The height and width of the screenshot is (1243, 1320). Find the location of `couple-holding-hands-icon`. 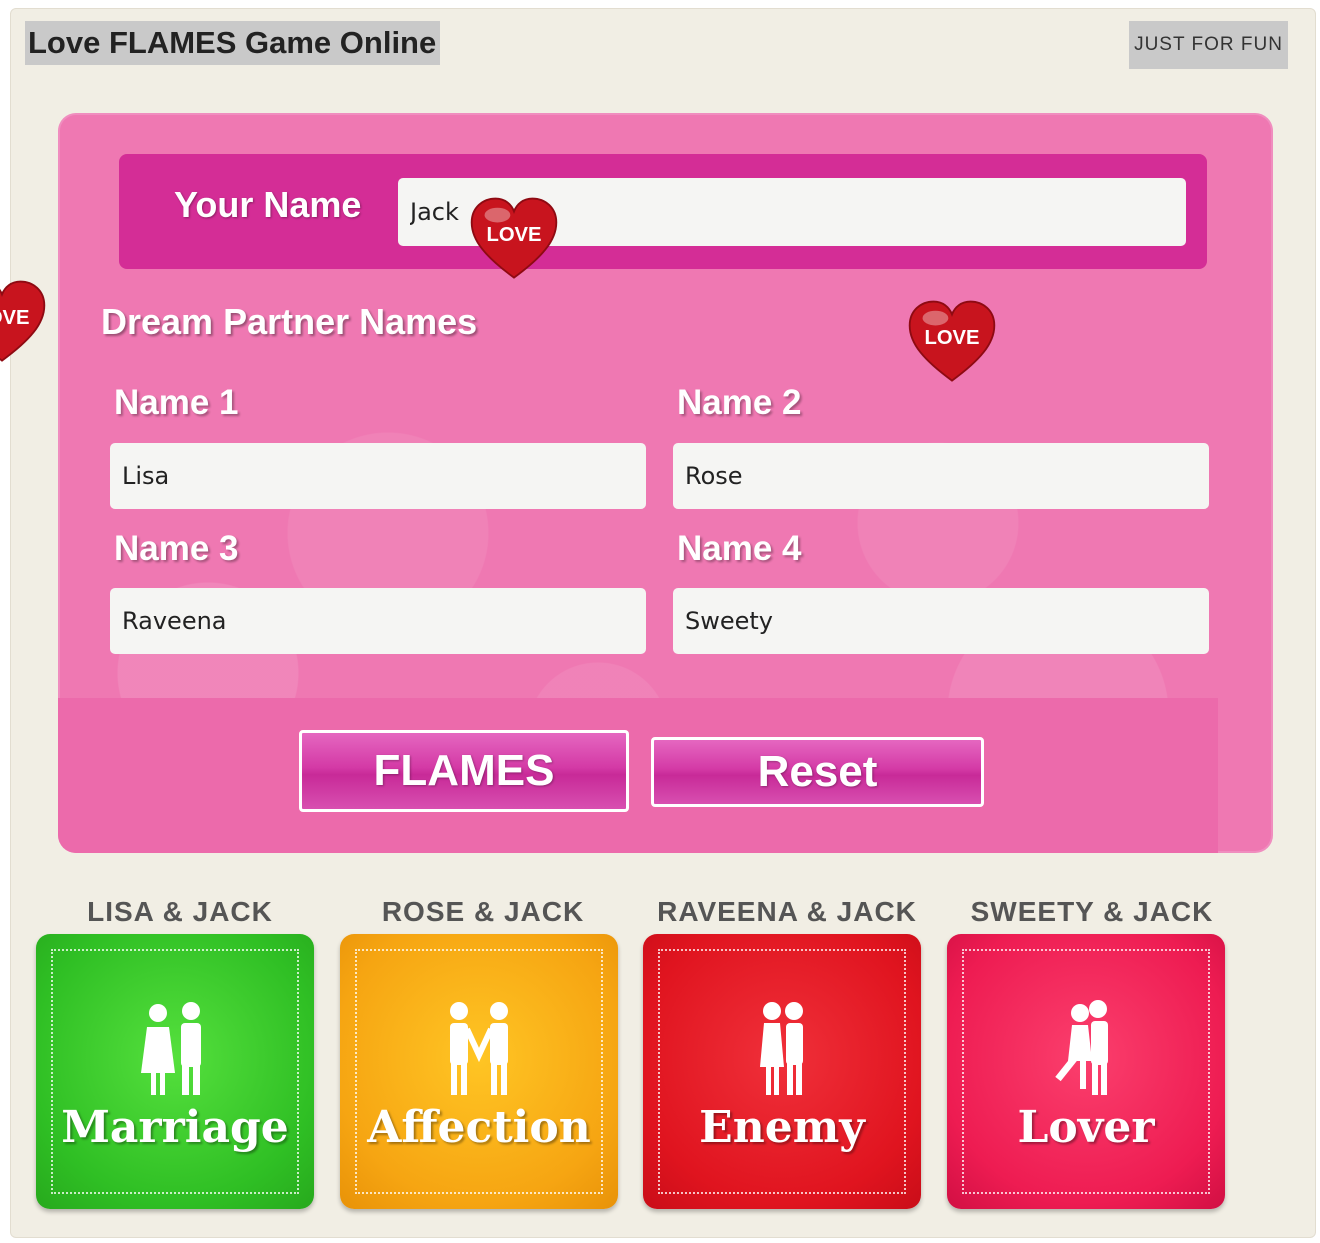

couple-holding-hands-icon is located at coordinates (479, 1048).